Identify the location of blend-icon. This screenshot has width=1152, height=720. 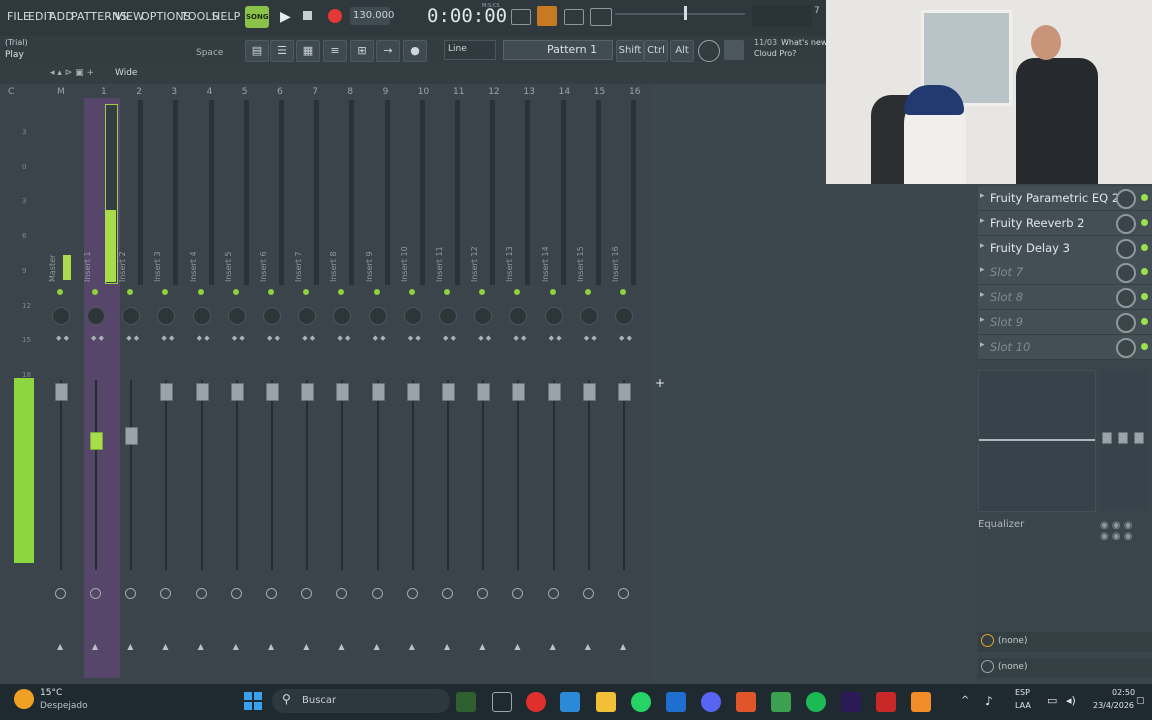
(601, 17).